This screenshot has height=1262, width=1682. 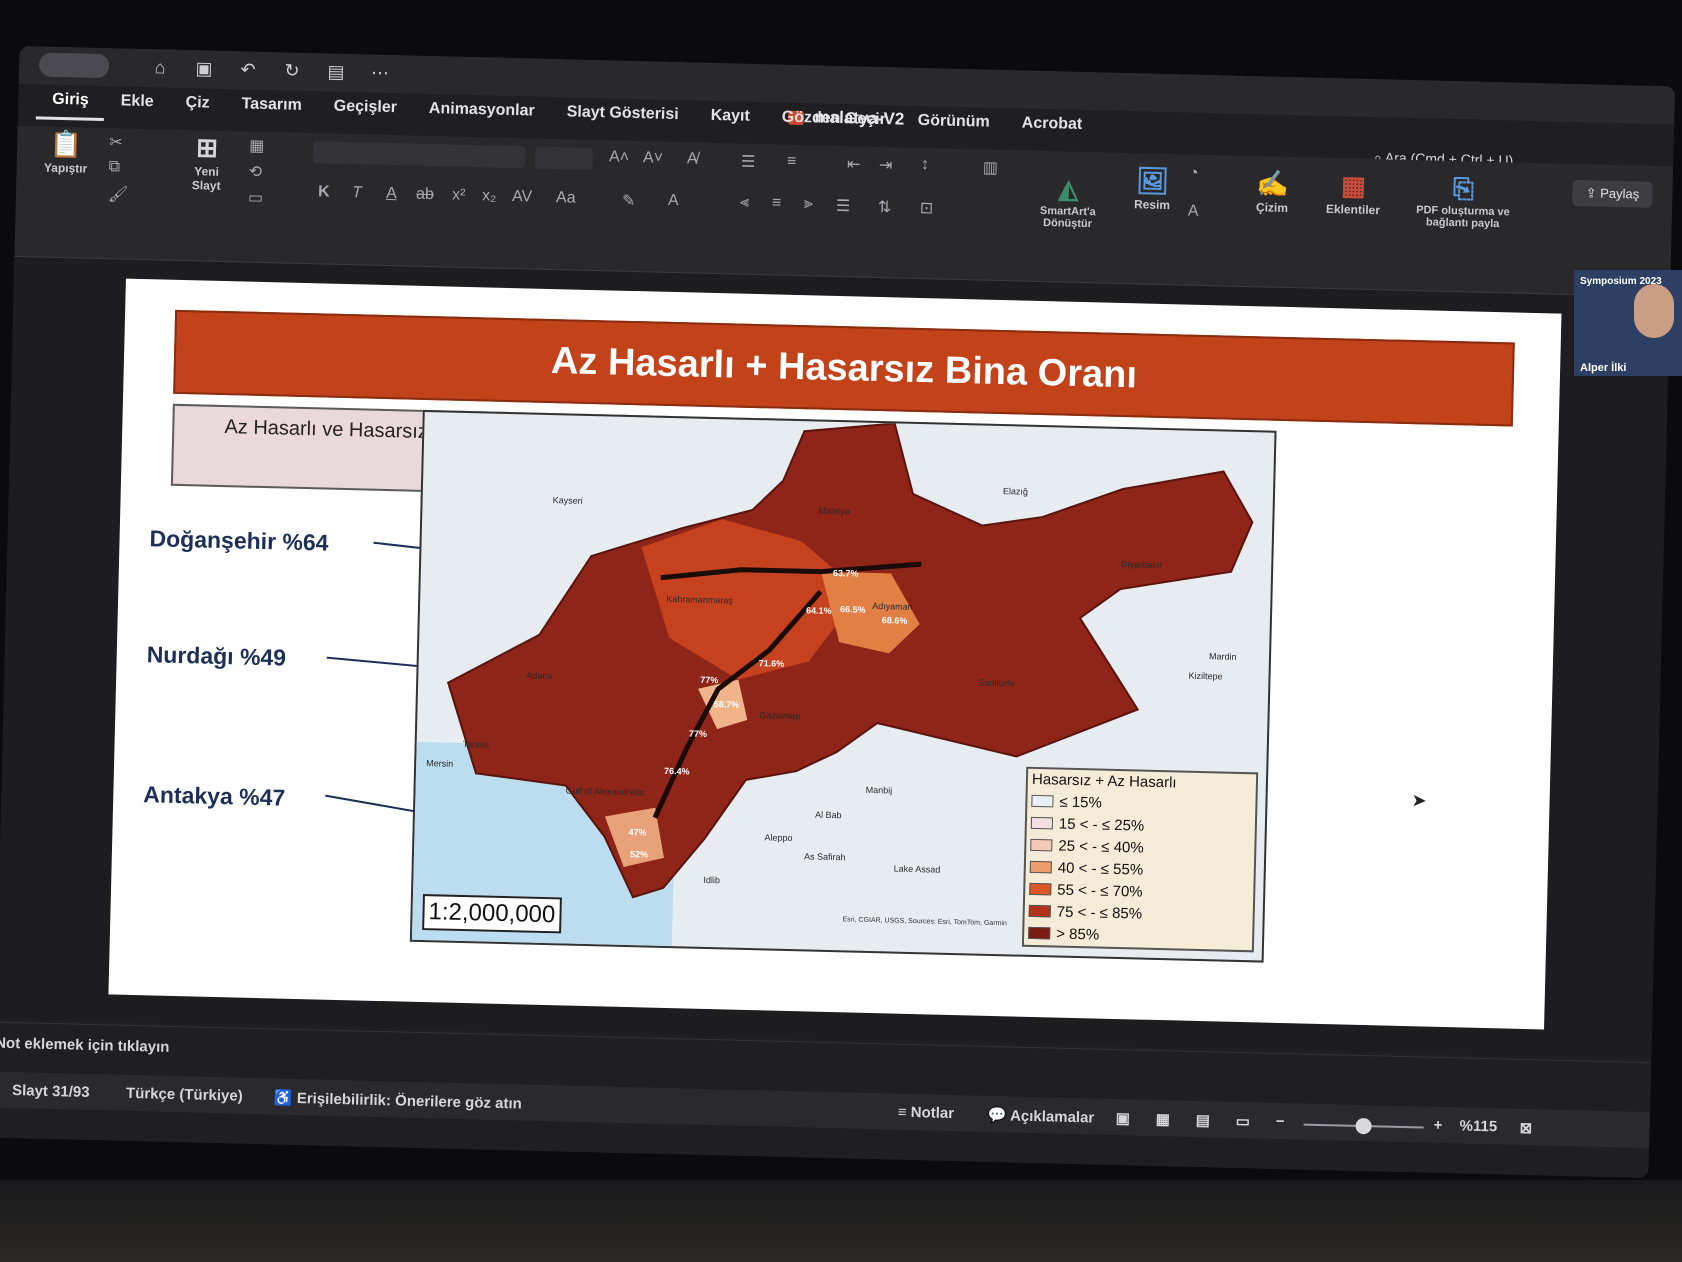 What do you see at coordinates (726, 704) in the screenshot?
I see `map-value-label: 58.7%` at bounding box center [726, 704].